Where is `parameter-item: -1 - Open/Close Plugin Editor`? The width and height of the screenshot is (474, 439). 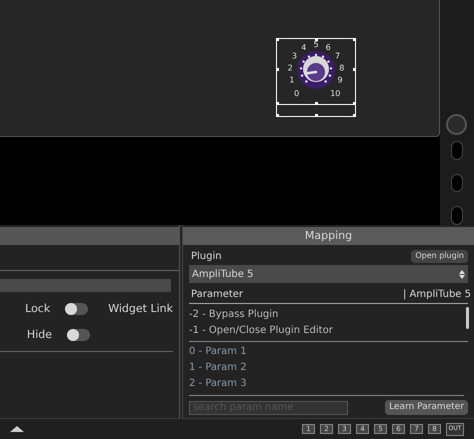
parameter-item: -1 - Open/Close Plugin Editor is located at coordinates (328, 331).